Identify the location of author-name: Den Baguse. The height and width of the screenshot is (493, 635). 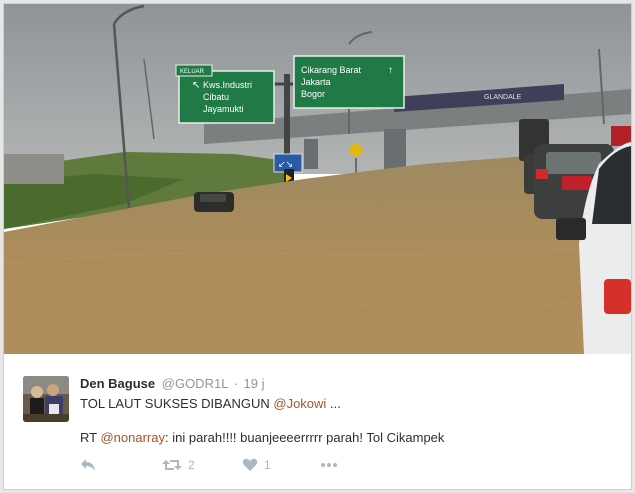
(117, 383).